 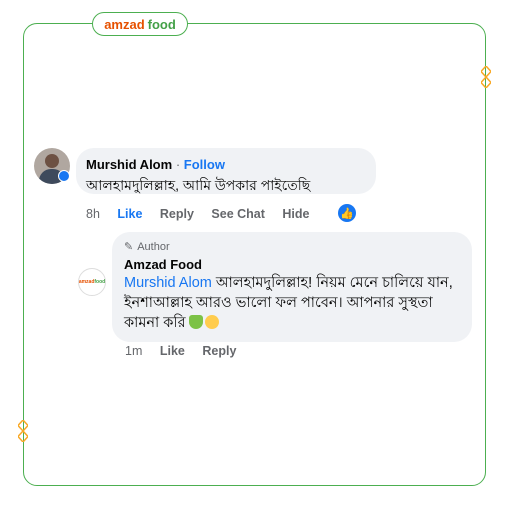 I want to click on green-heart-icon, so click(x=195, y=322).